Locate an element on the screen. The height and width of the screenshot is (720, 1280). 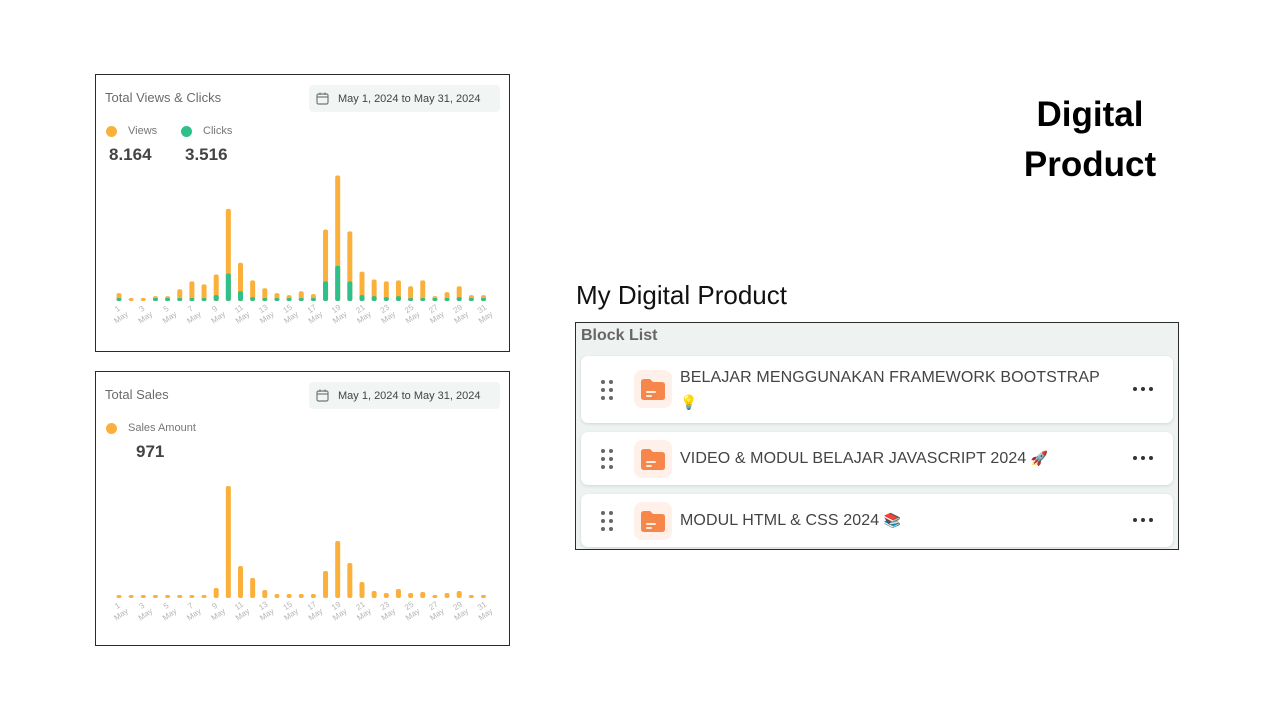
heading-line-1: Digital is located at coordinates (1090, 114).